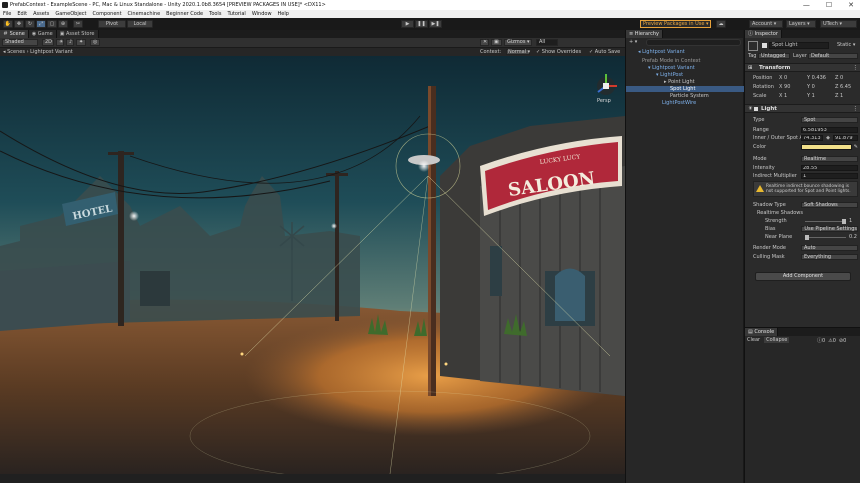 The height and width of the screenshot is (483, 860). What do you see at coordinates (671, 61) in the screenshot?
I see `hierarchy-item-prefab-mode: Prefab Mode in Context` at bounding box center [671, 61].